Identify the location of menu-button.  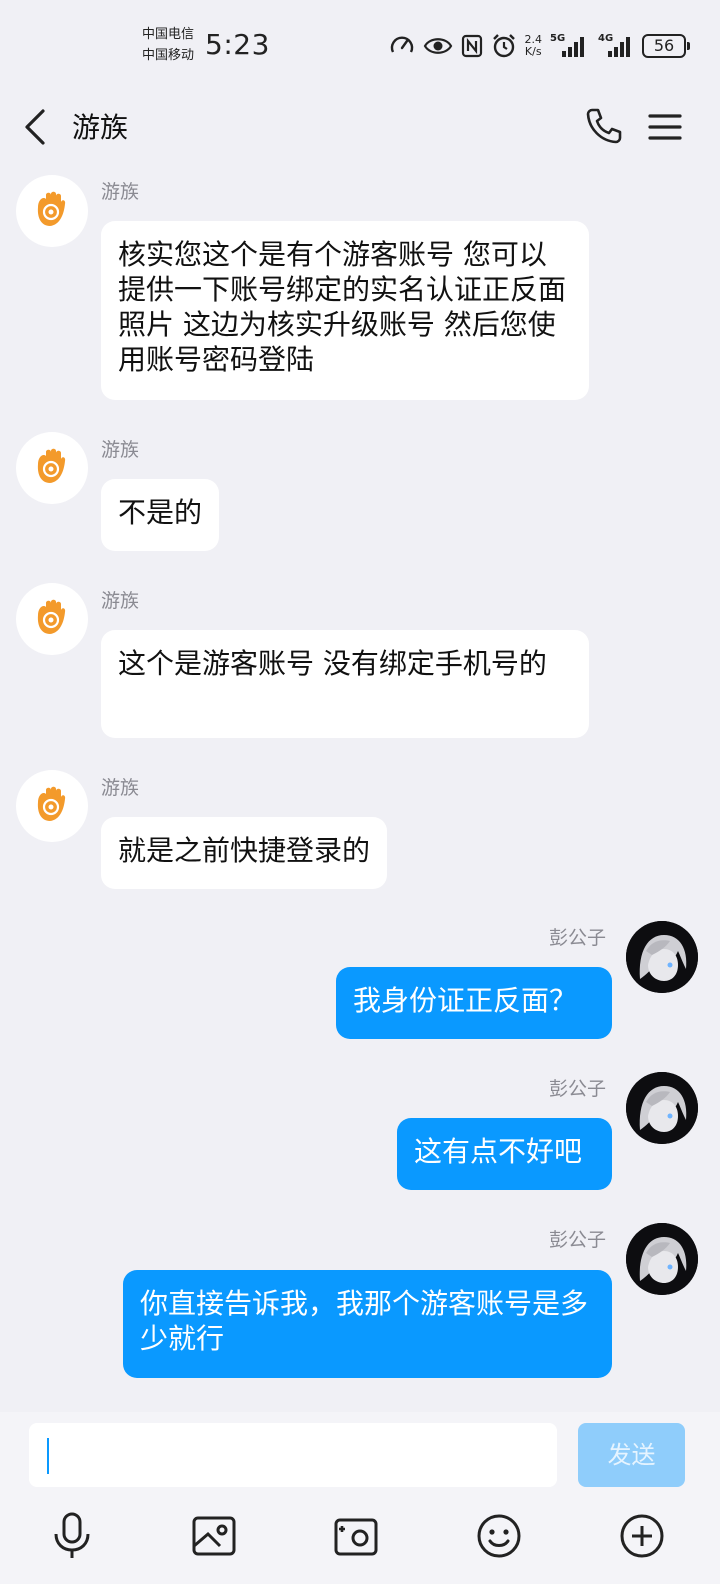
(666, 128).